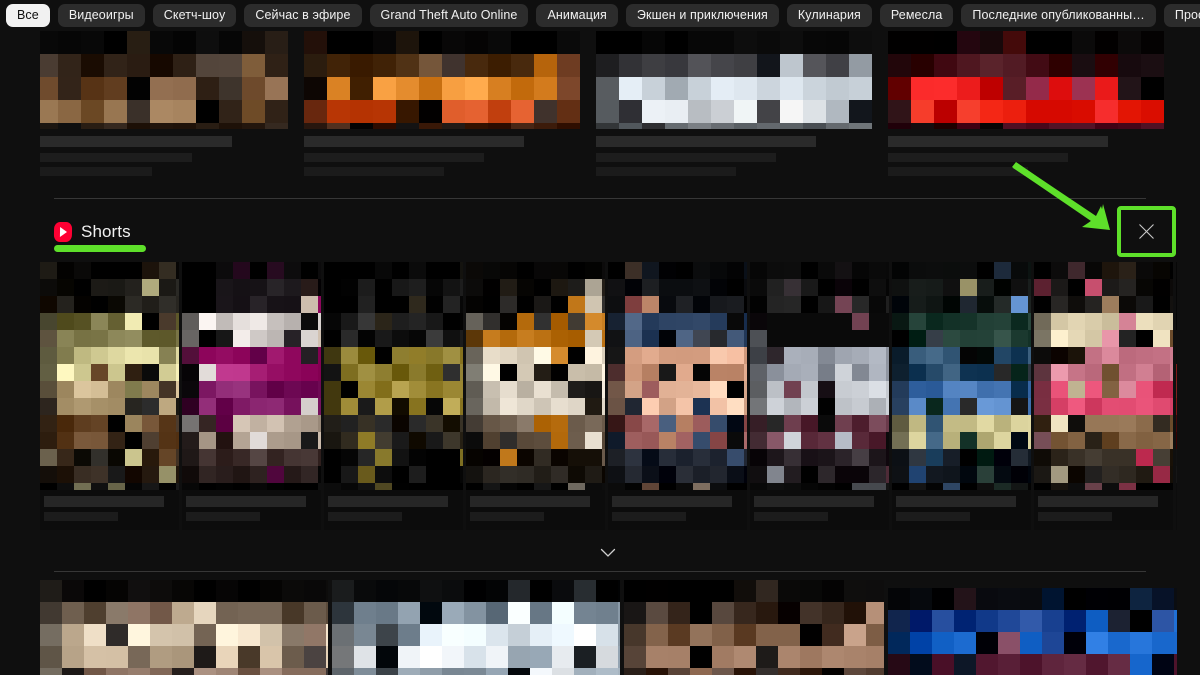  I want to click on shorts-expand-button, so click(608, 553).